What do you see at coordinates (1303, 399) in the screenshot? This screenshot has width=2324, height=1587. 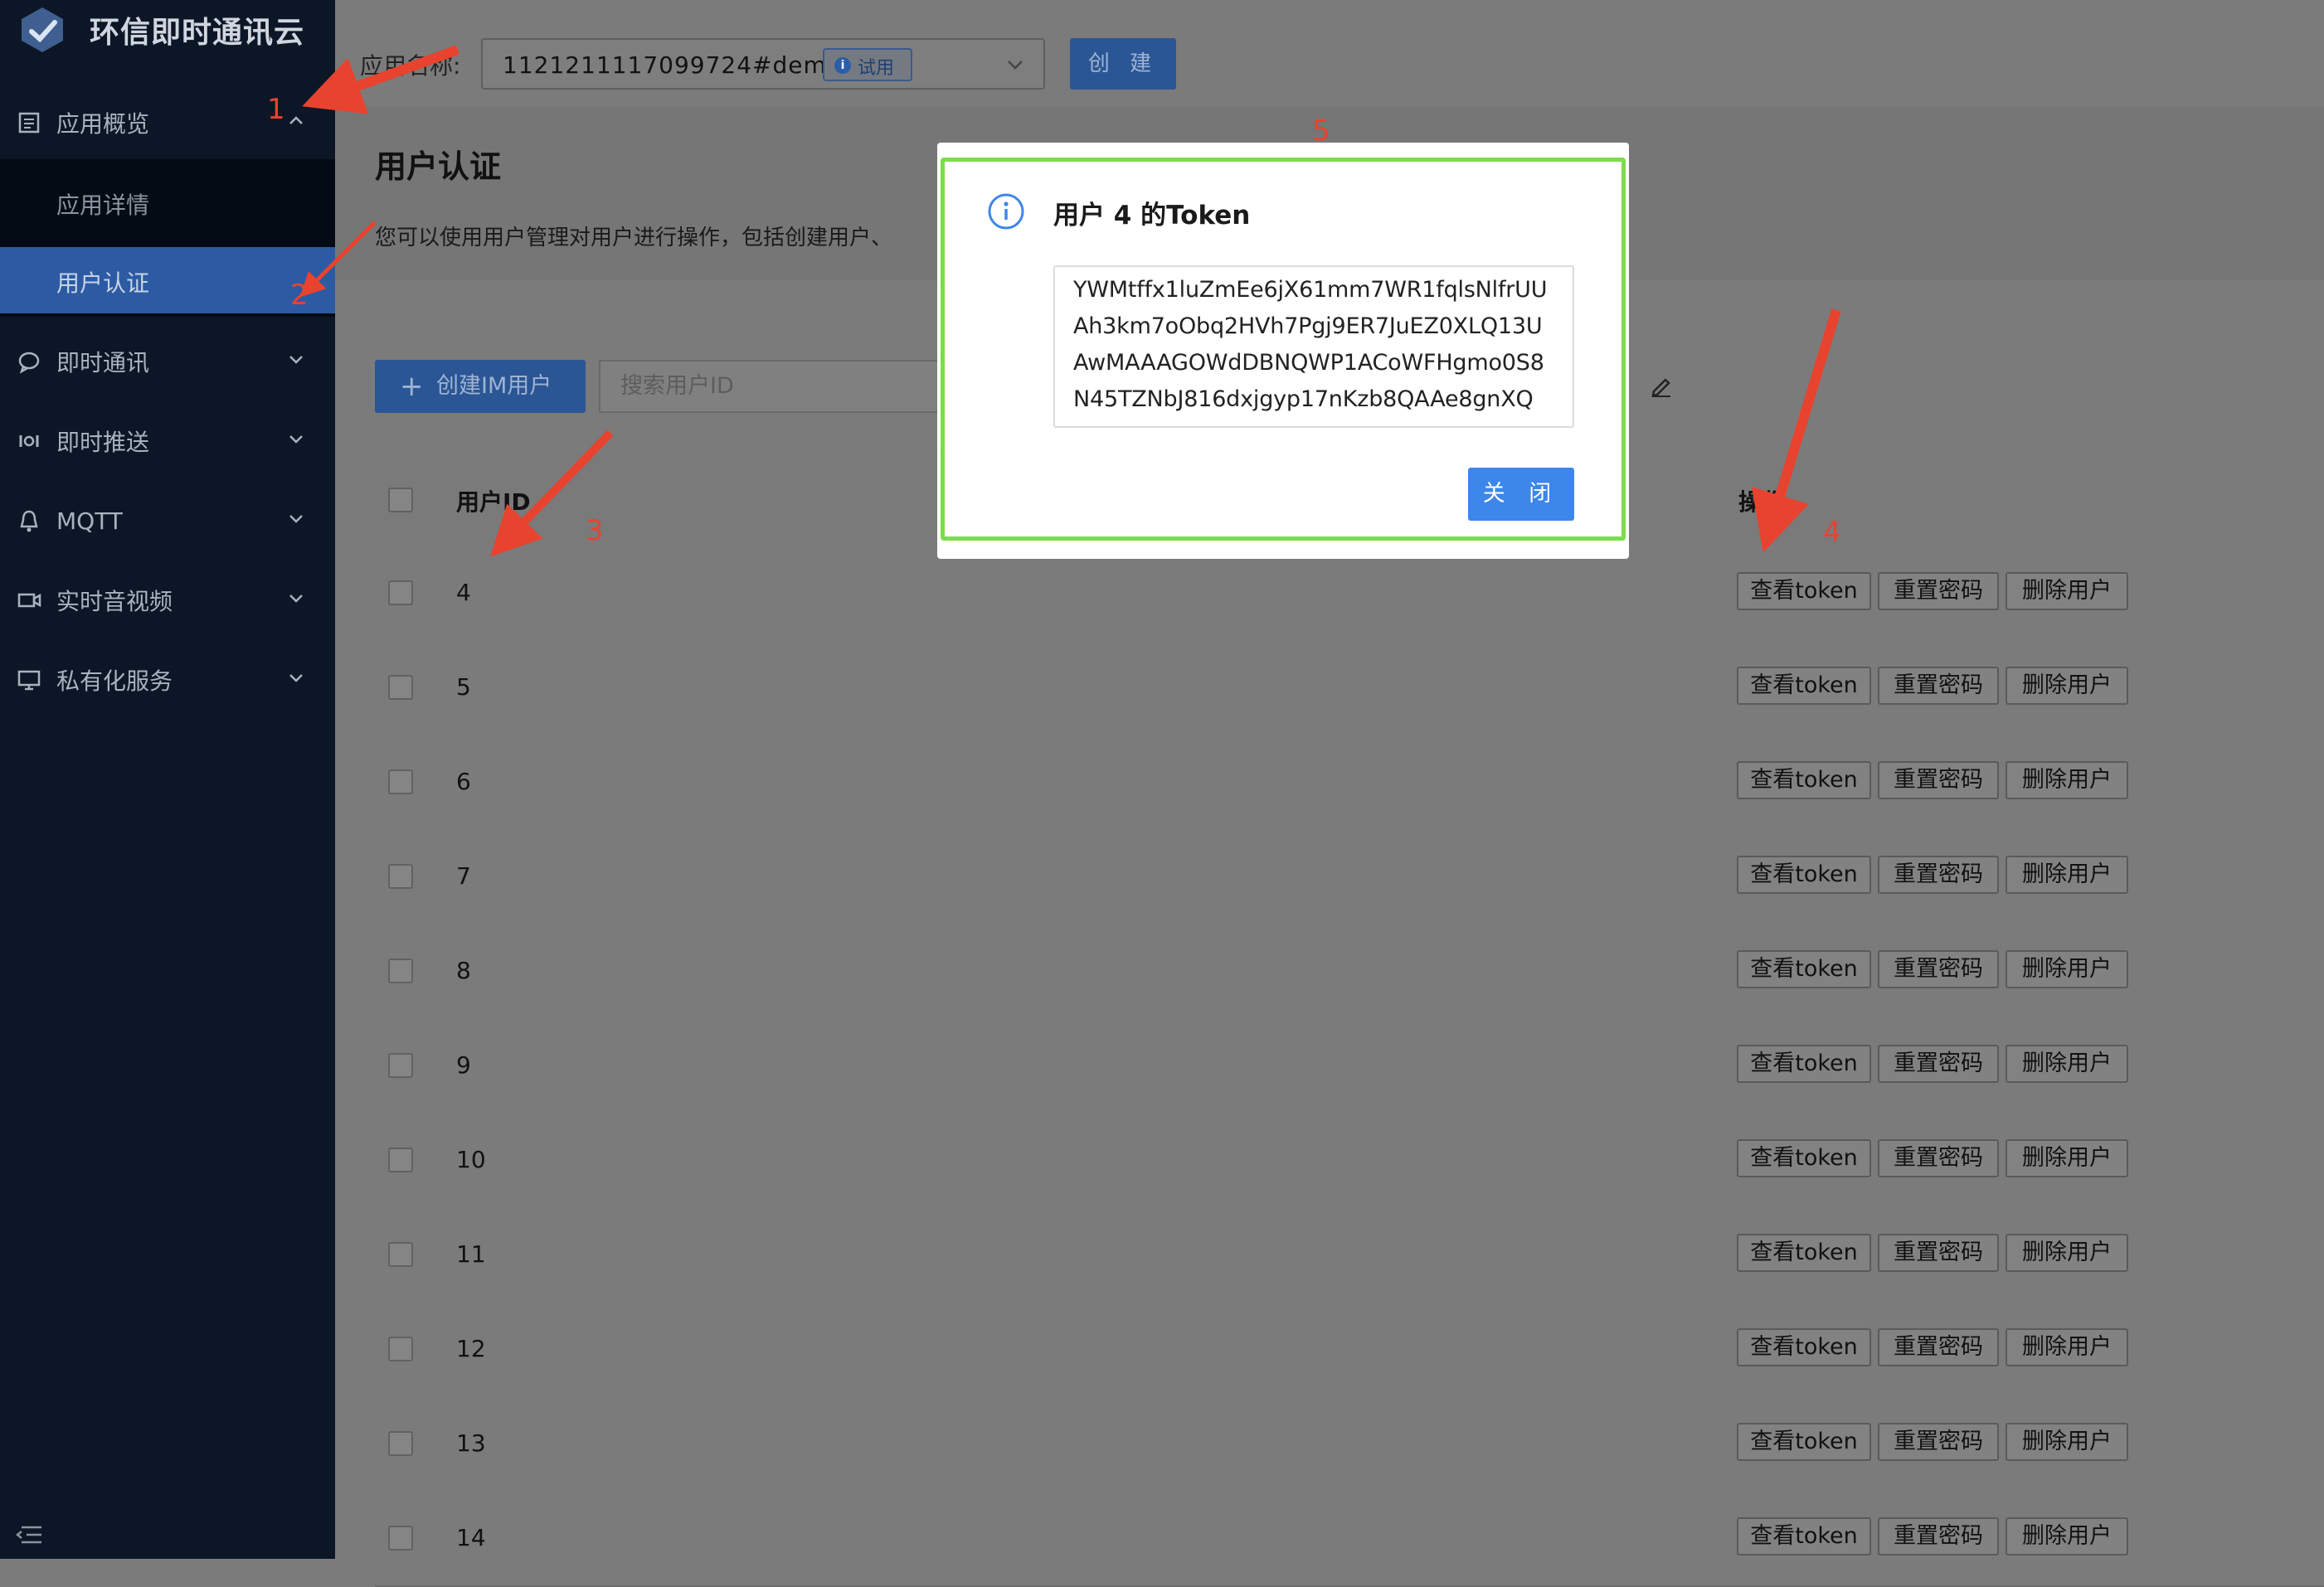 I see `token-line: N45TZNbJ816dxjgyp17nKzb8QAAe8gnXQ` at bounding box center [1303, 399].